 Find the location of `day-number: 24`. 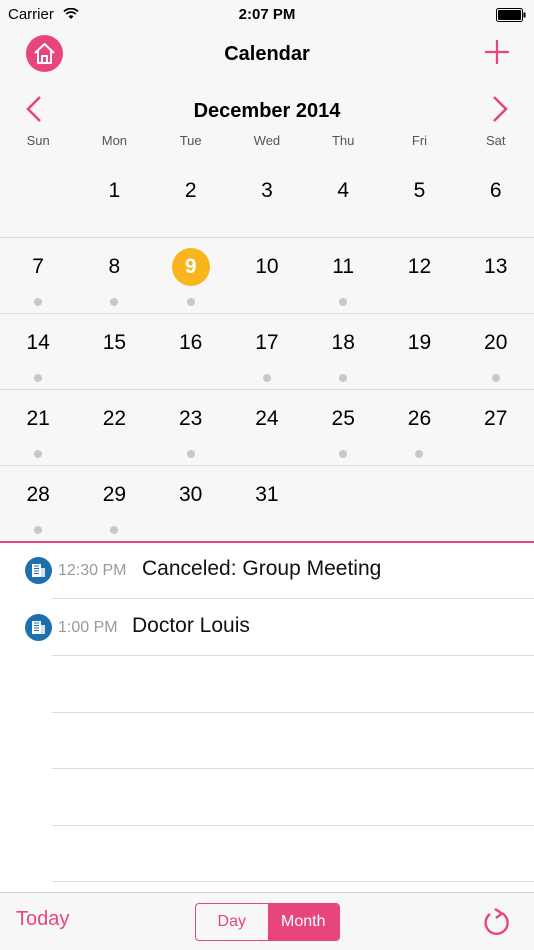

day-number: 24 is located at coordinates (267, 418).